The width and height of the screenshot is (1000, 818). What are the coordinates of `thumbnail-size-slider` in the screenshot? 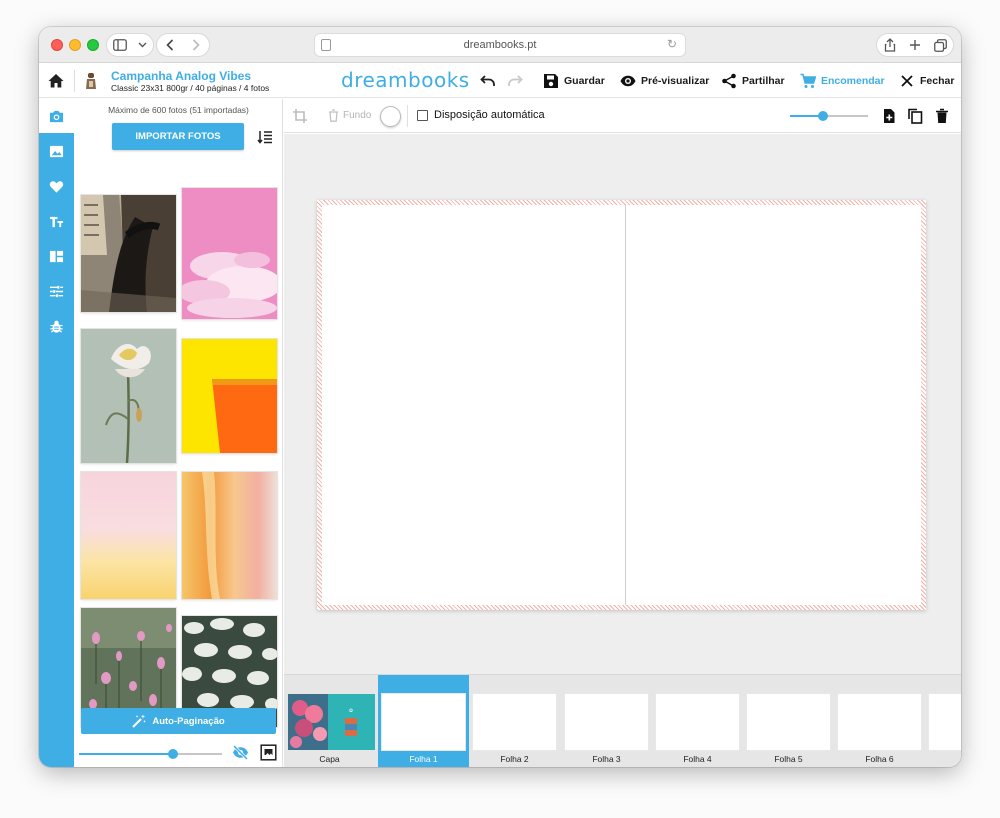 It's located at (150, 754).